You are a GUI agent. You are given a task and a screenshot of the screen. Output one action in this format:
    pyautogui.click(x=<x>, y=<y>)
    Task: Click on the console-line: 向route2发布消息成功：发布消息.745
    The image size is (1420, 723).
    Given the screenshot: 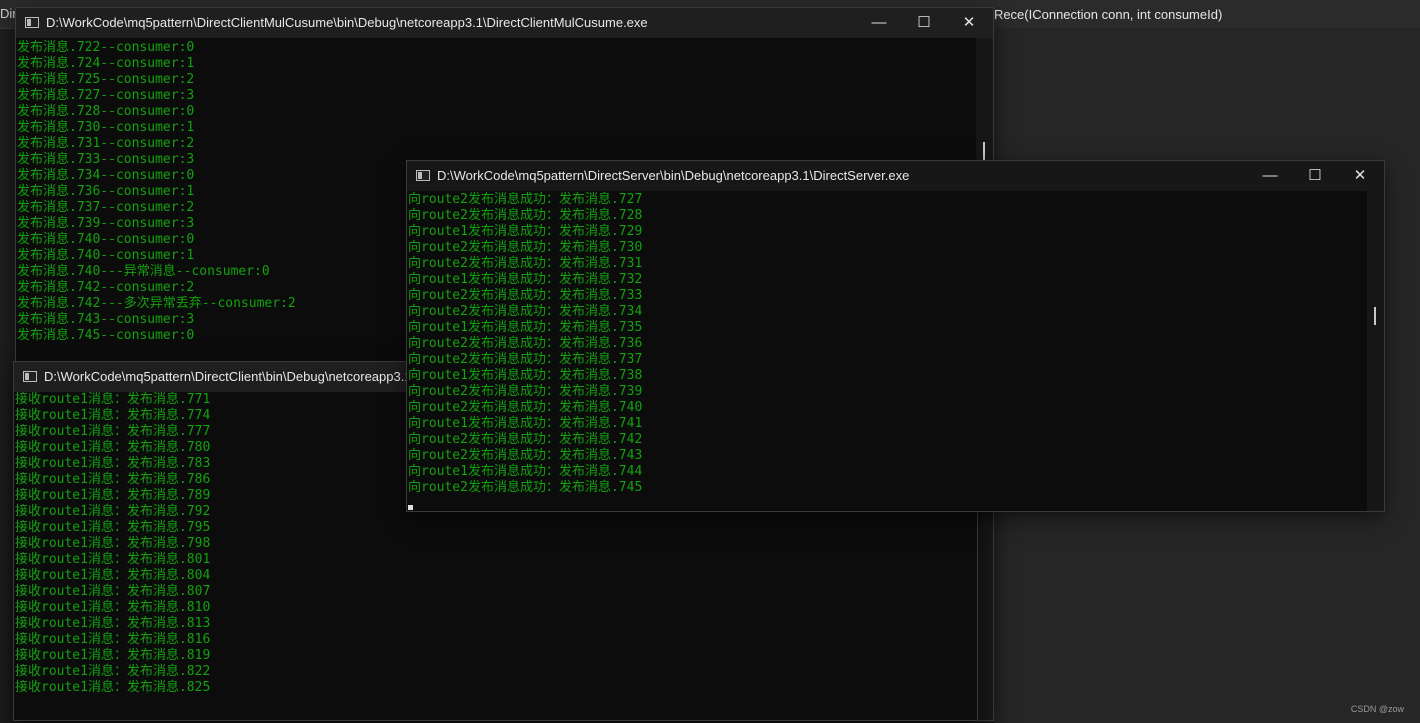 What is the action you would take?
    pyautogui.click(x=525, y=487)
    